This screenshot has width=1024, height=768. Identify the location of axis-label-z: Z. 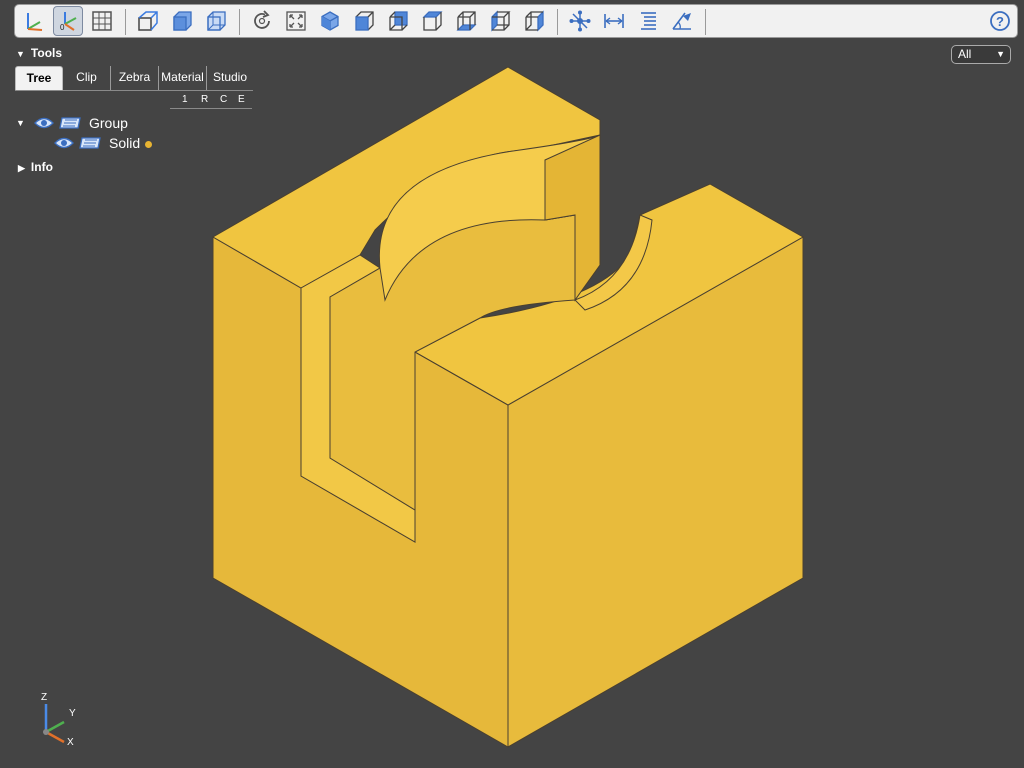
(44, 697).